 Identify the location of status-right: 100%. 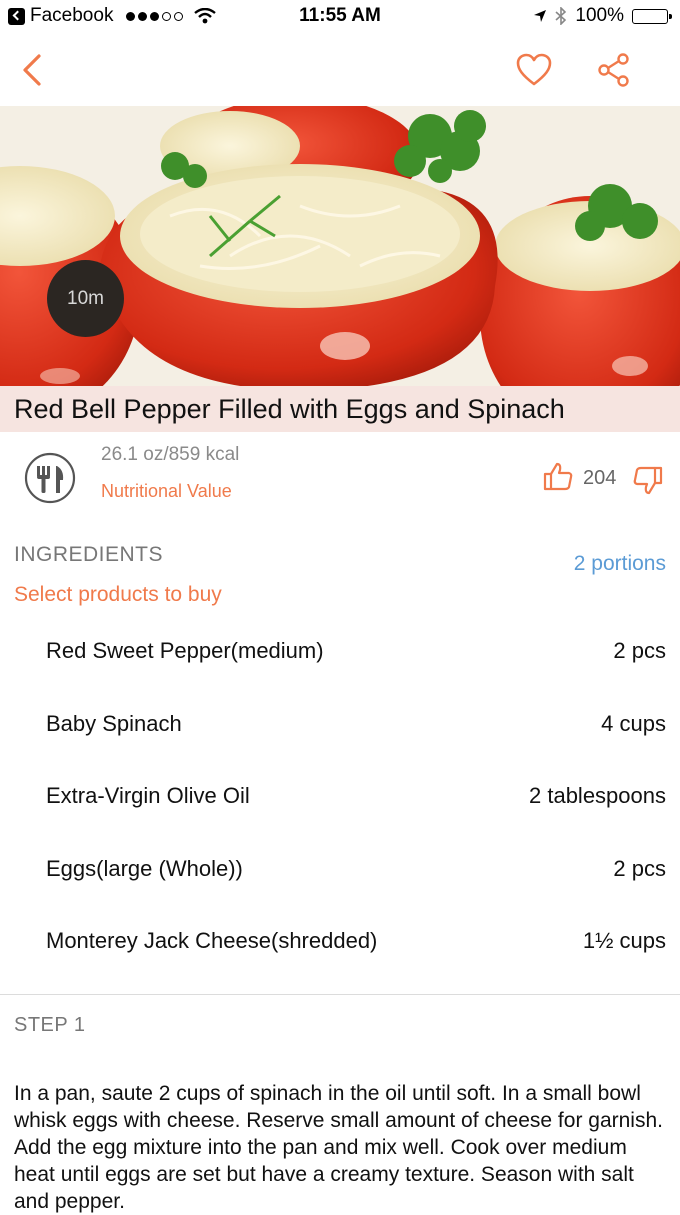
(602, 16).